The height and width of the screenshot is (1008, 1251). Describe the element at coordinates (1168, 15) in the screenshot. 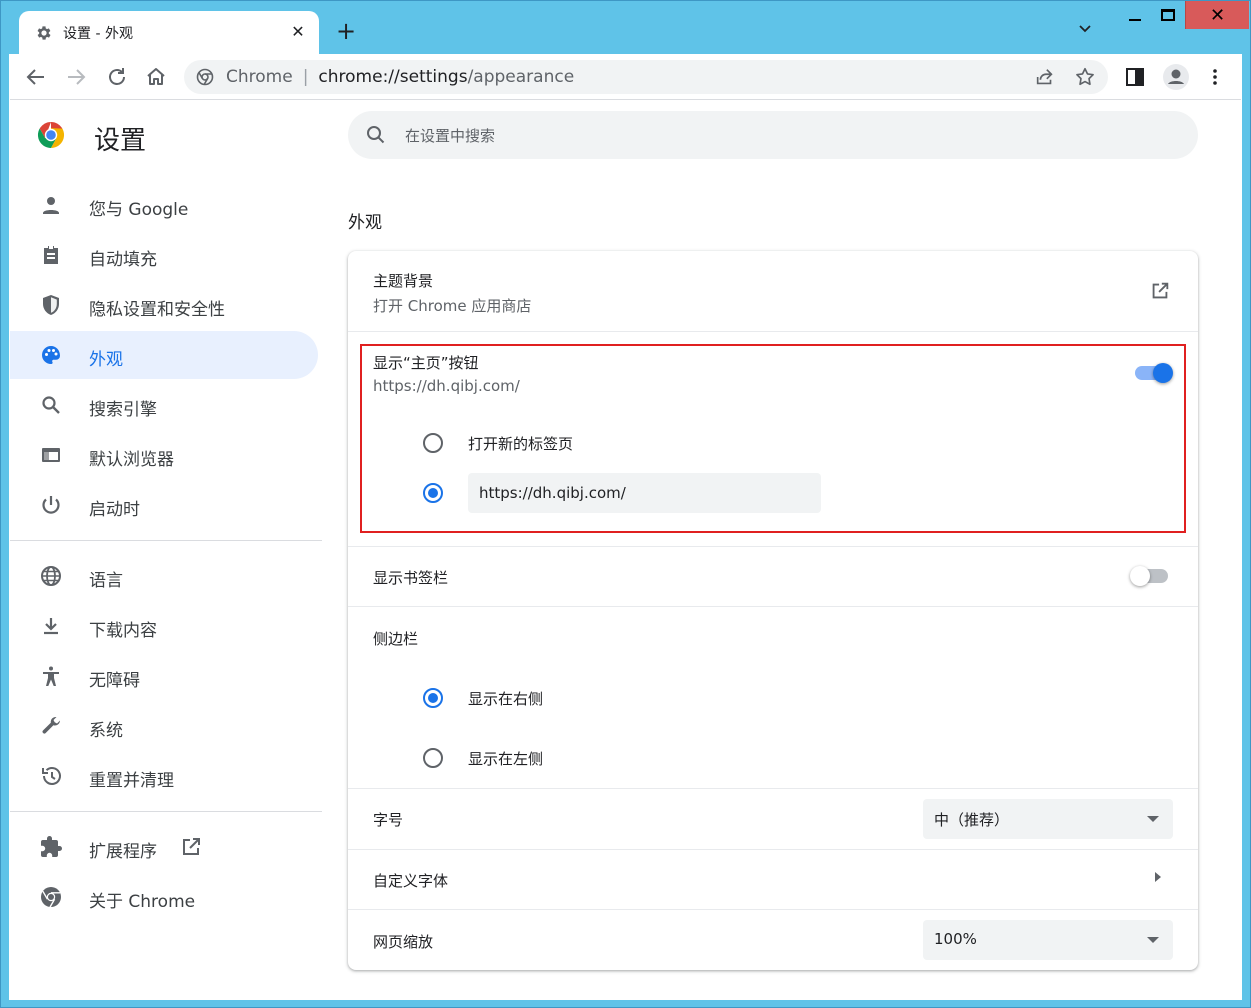

I see `maximize-button` at that location.